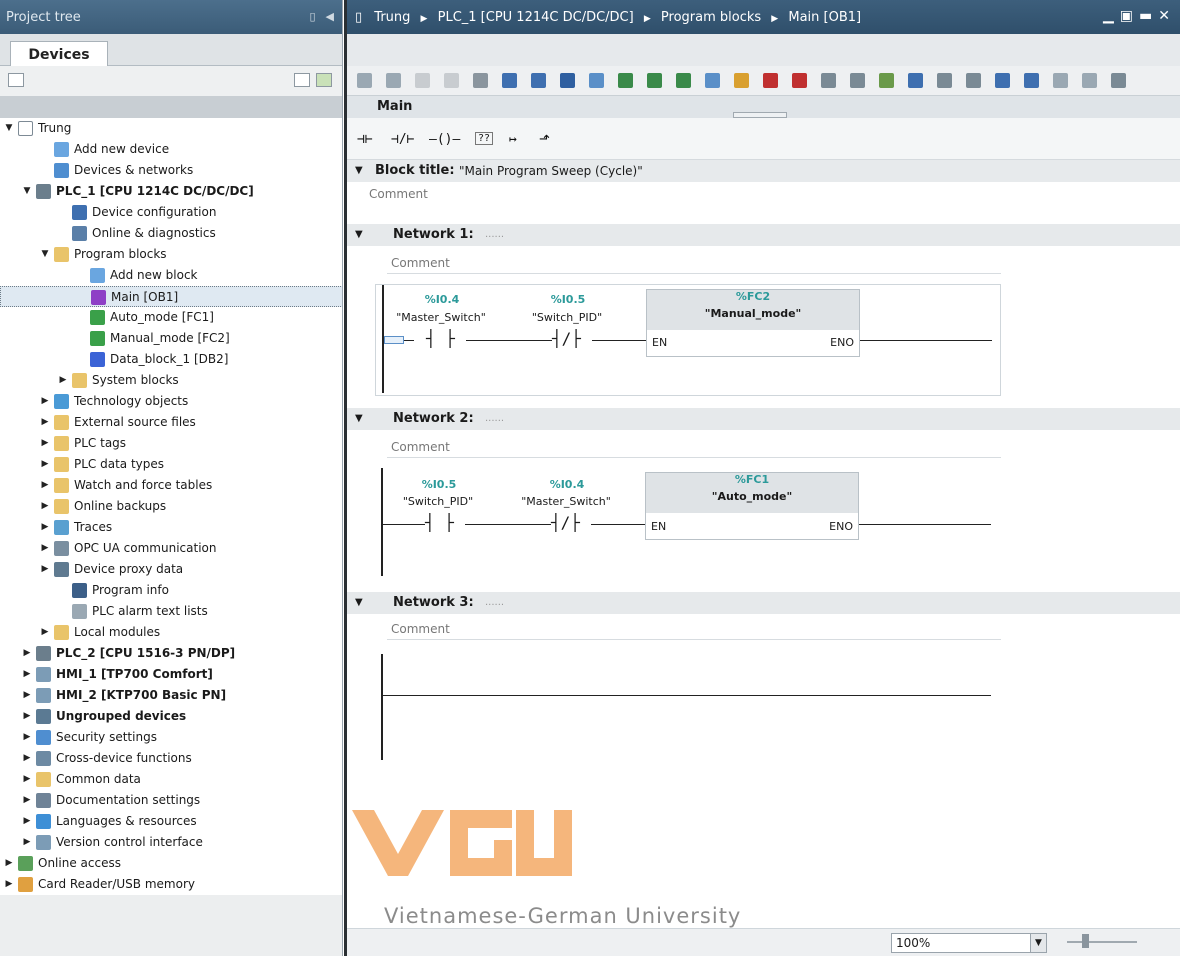 Image resolution: width=1180 pixels, height=956 pixels. I want to click on nc-contact-icon: ⊣/⊢, so click(402, 139).